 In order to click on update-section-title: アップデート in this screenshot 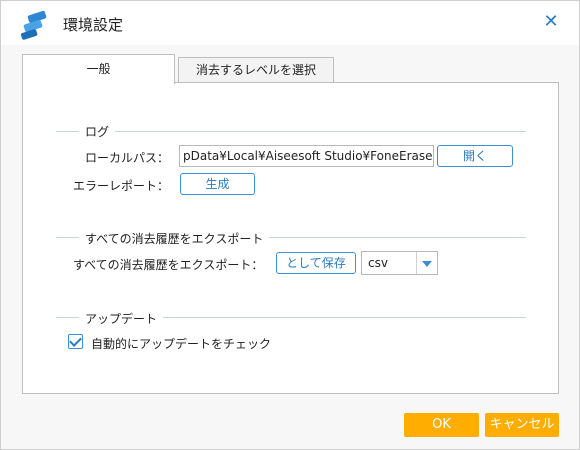, I will do `click(121, 318)`.